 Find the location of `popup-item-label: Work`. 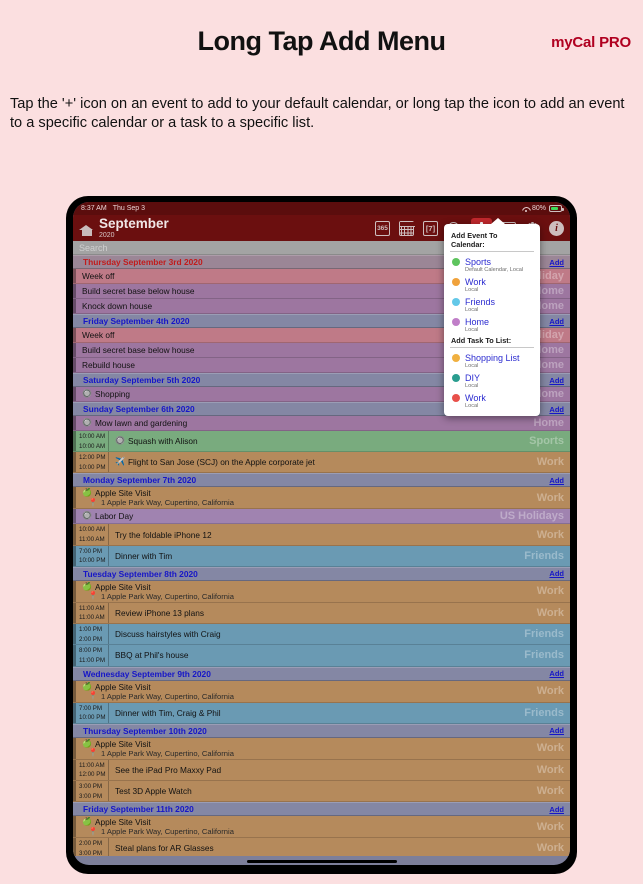

popup-item-label: Work is located at coordinates (475, 398).